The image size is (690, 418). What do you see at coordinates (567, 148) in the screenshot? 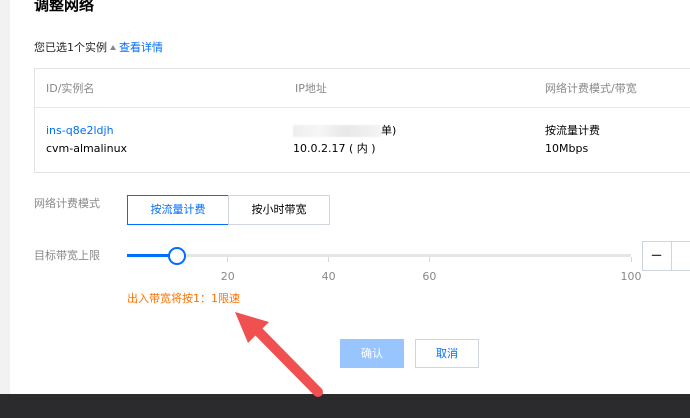
I see `current-bandwidth: 10Mbps` at bounding box center [567, 148].